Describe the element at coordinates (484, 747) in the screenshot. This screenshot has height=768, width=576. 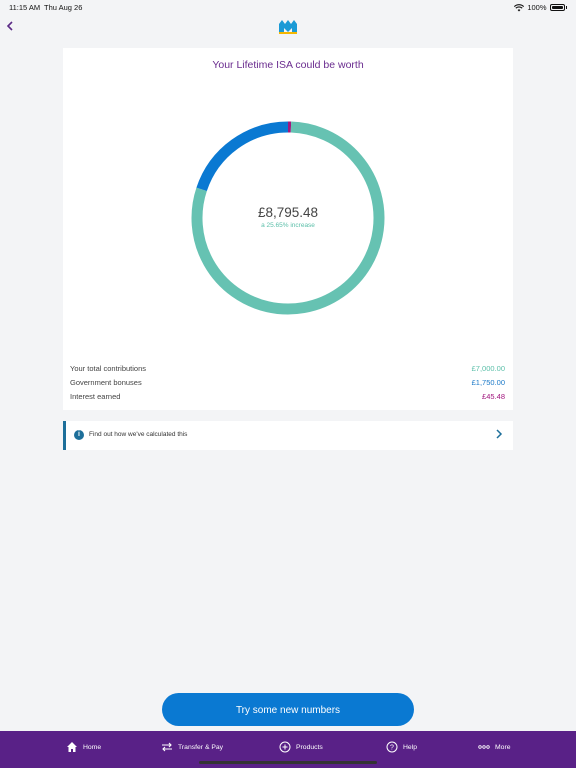
I see `more-icon` at that location.